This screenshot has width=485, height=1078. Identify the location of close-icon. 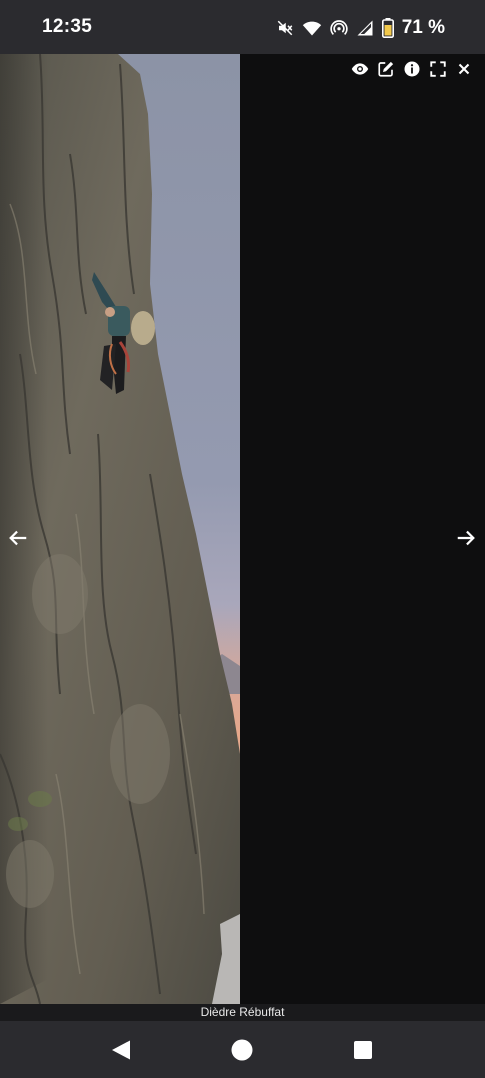
(464, 69).